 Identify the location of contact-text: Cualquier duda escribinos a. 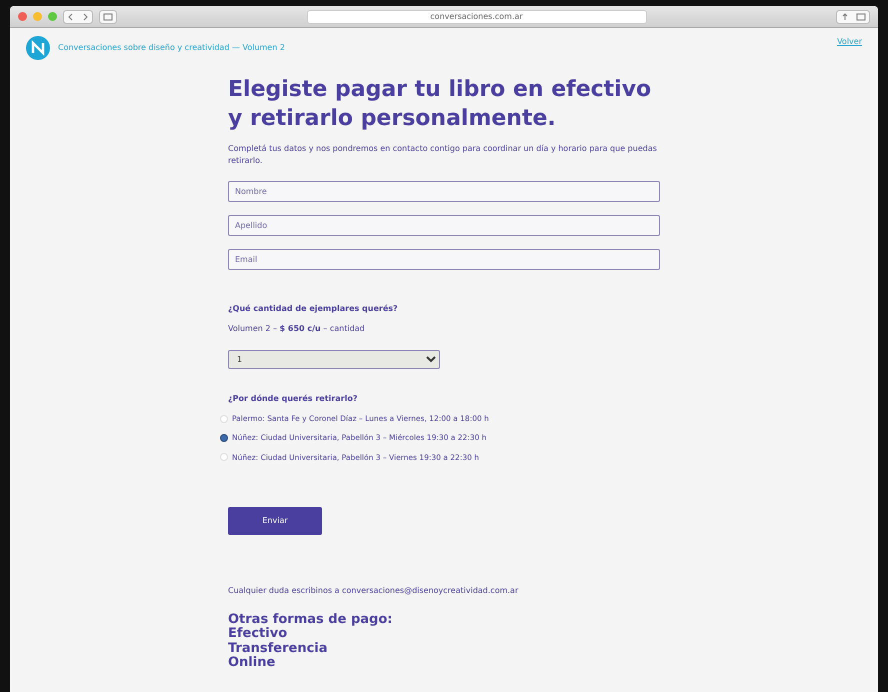
(284, 590).